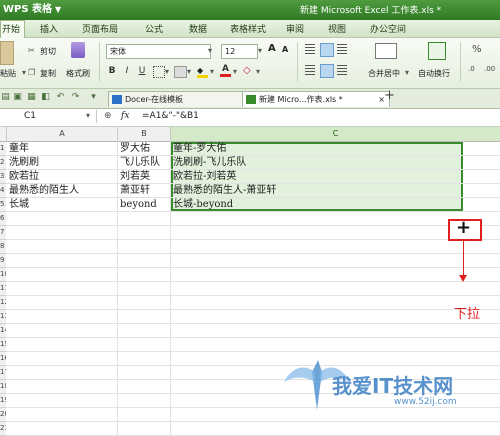  I want to click on row-header: 7, so click(3, 233).